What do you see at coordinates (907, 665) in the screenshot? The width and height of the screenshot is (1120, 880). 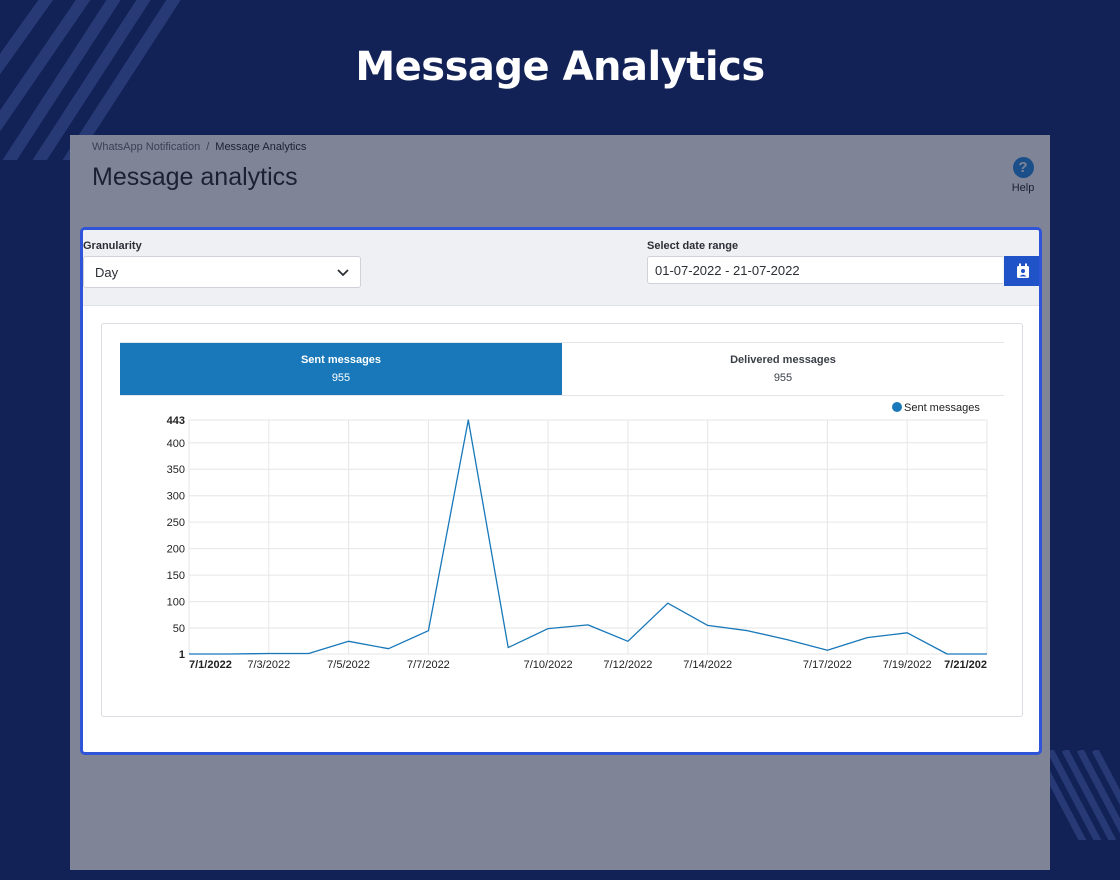 I see `x-tick-label: 7/19/2022` at bounding box center [907, 665].